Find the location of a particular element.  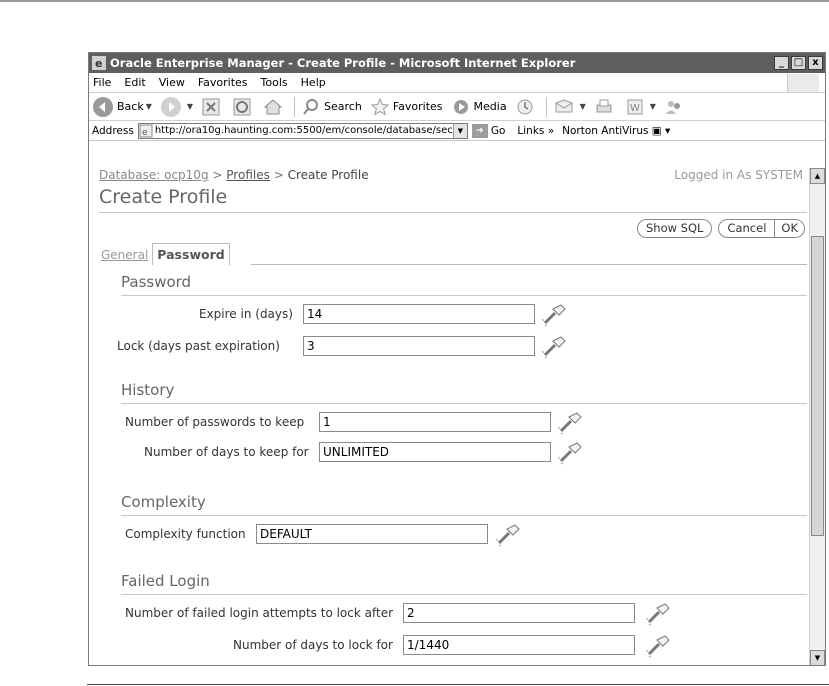

breadcrumb-profiles-link: Profiles is located at coordinates (248, 175).